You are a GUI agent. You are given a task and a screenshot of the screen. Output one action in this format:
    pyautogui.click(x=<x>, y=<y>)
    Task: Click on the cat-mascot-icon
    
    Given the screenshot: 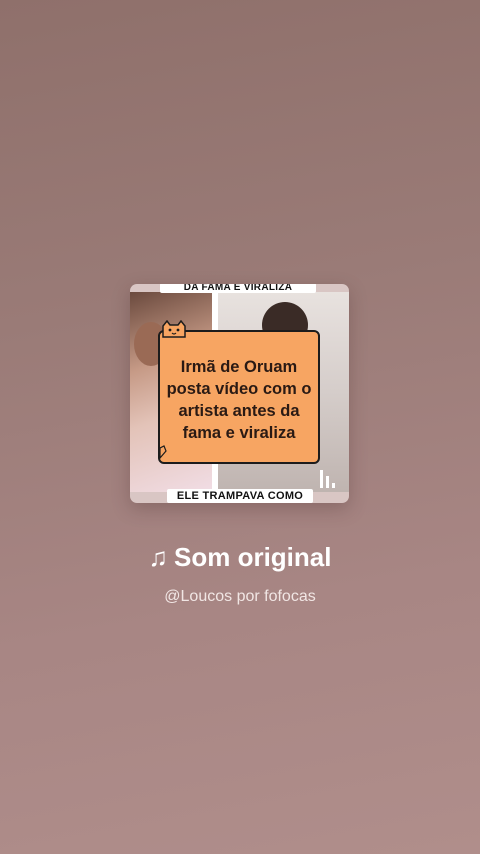 What is the action you would take?
    pyautogui.click(x=174, y=329)
    